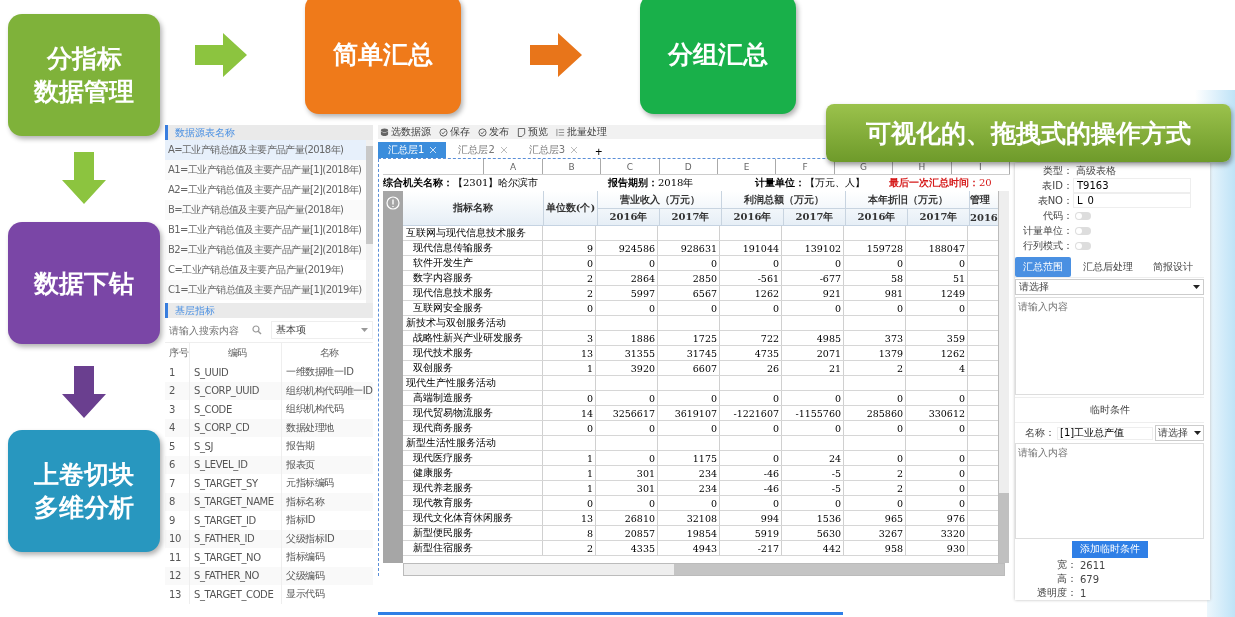 The image size is (1235, 617). What do you see at coordinates (984, 217) in the screenshot?
I see `column-header: 2016` at bounding box center [984, 217].